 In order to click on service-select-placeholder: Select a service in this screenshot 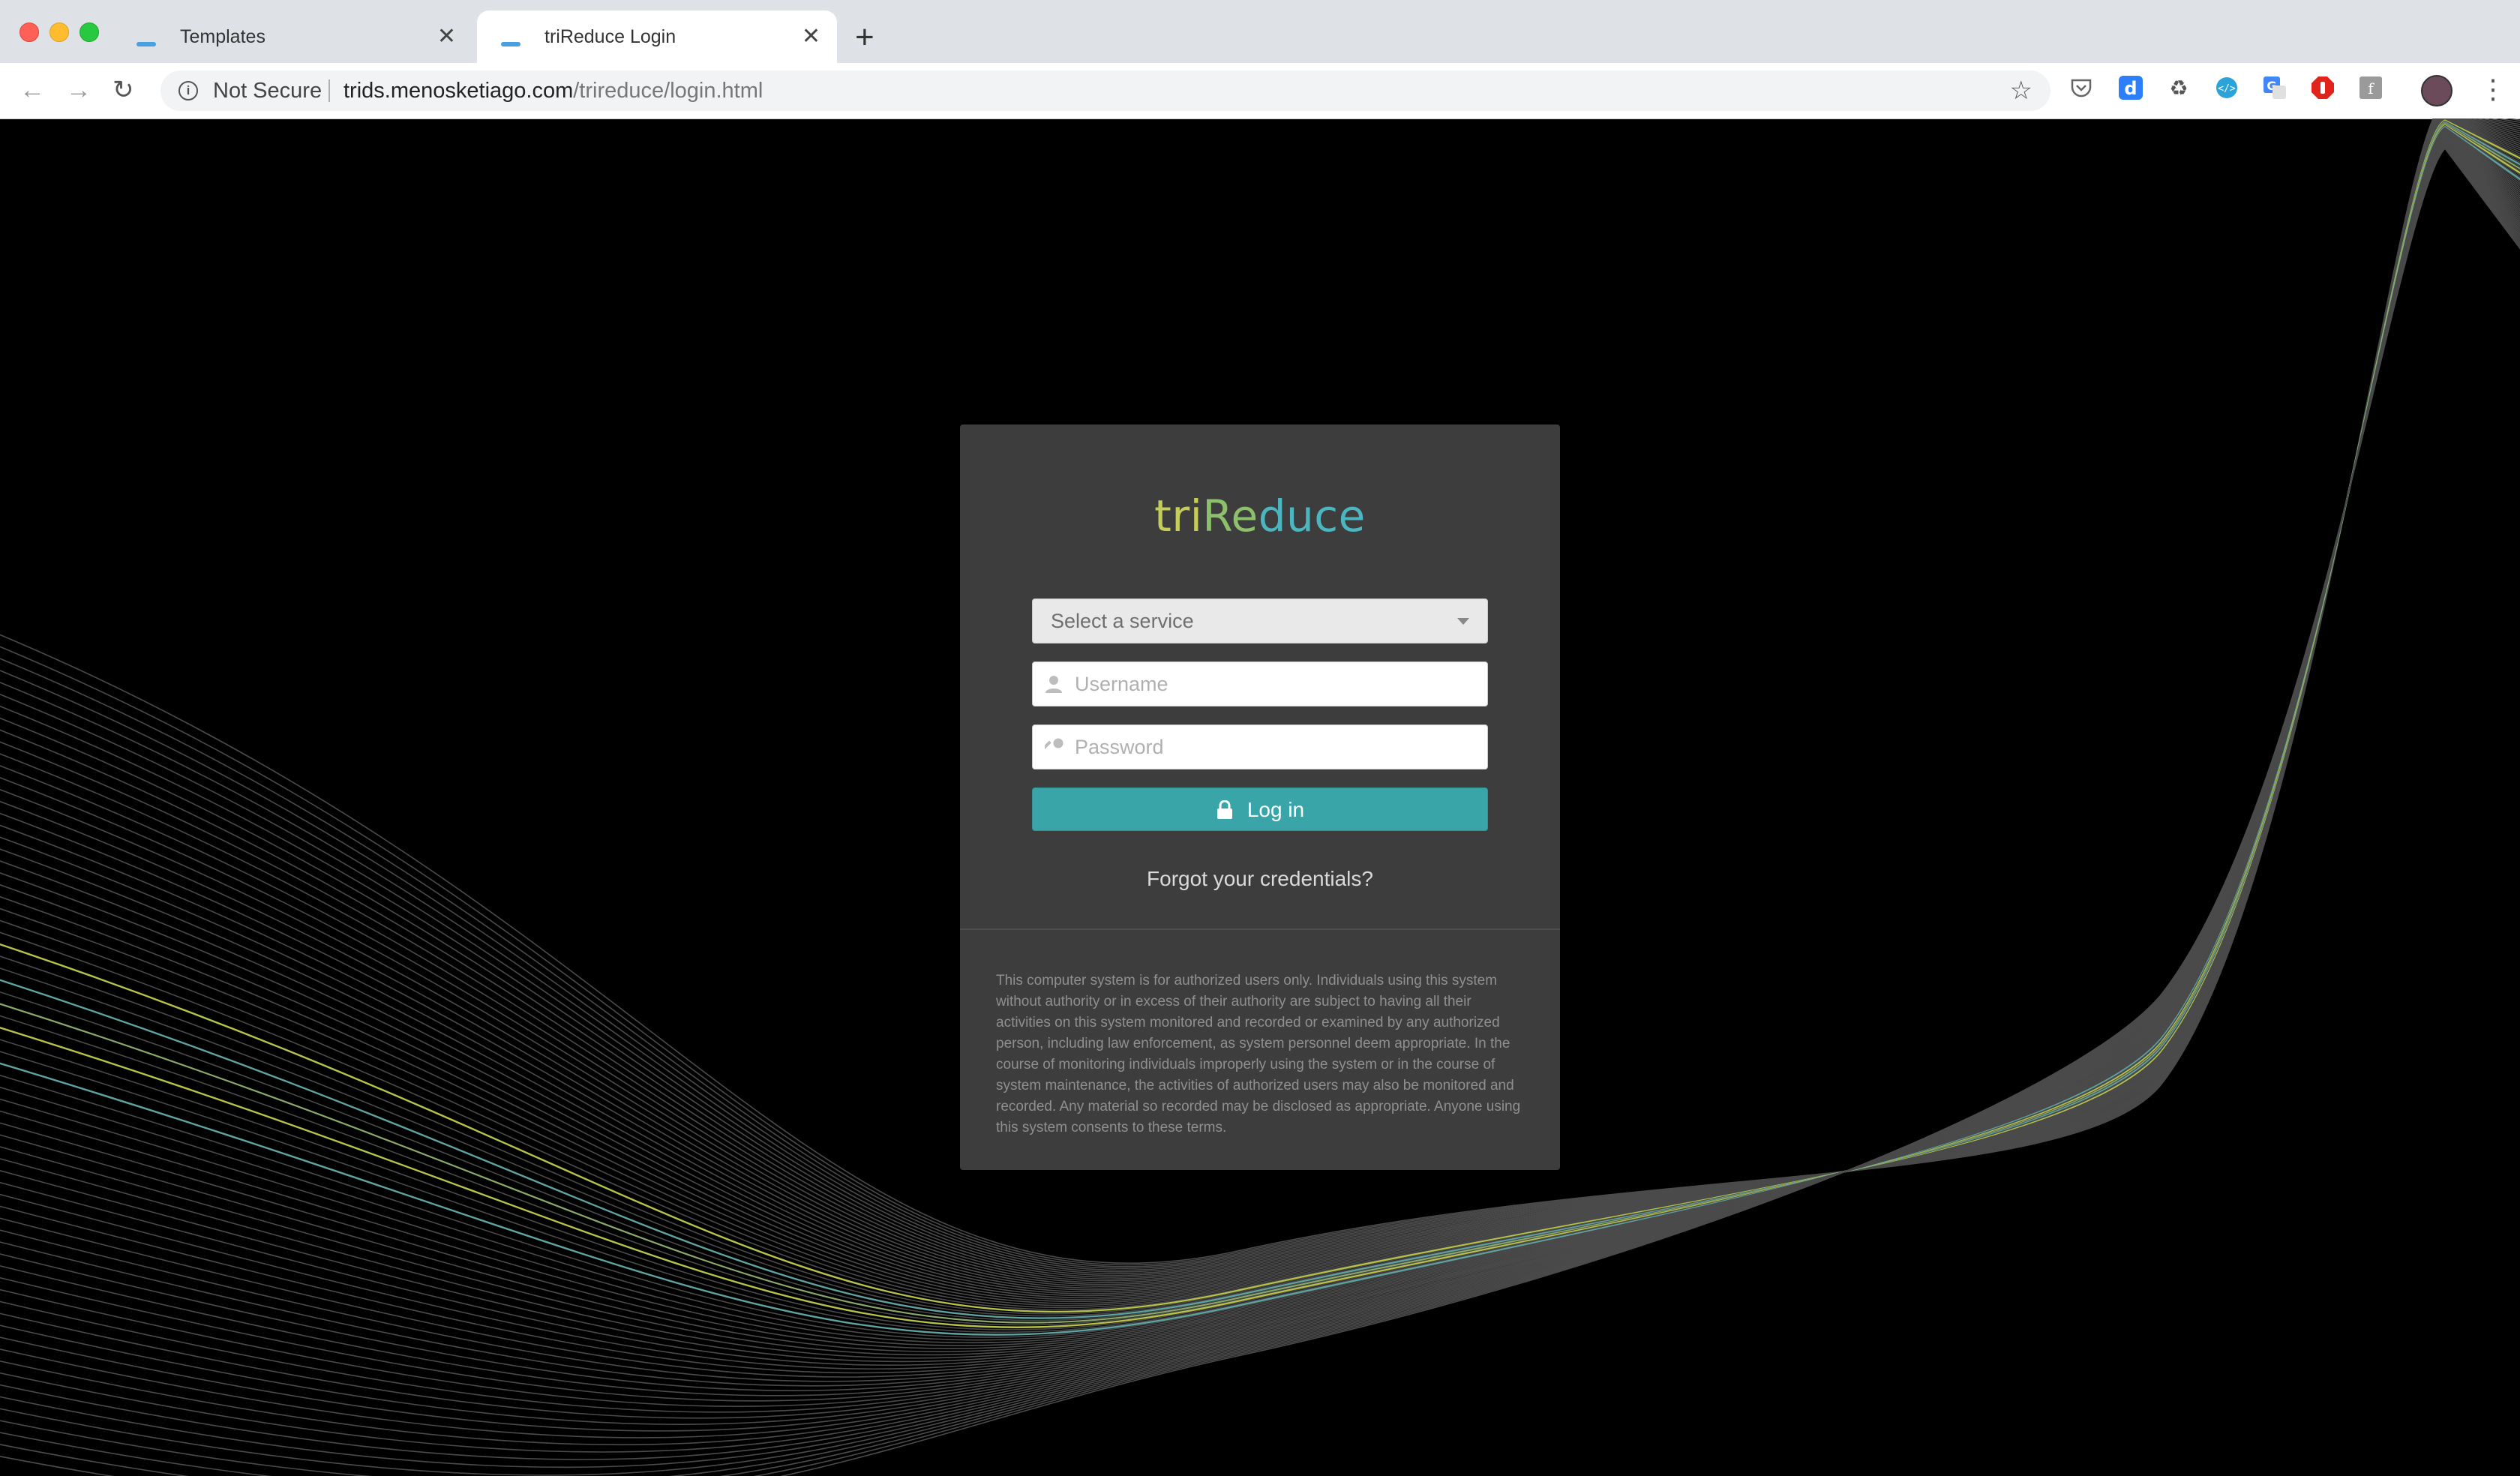, I will do `click(1122, 621)`.